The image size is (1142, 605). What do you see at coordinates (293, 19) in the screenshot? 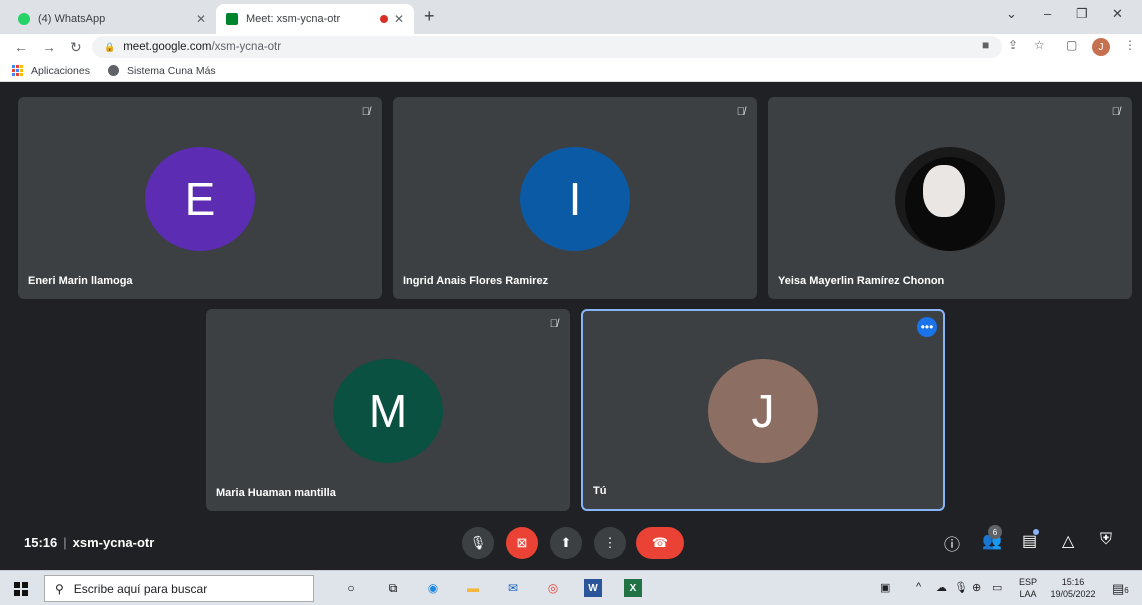
I see `tab-title: Meet: xsm-ycna-otr` at bounding box center [293, 19].